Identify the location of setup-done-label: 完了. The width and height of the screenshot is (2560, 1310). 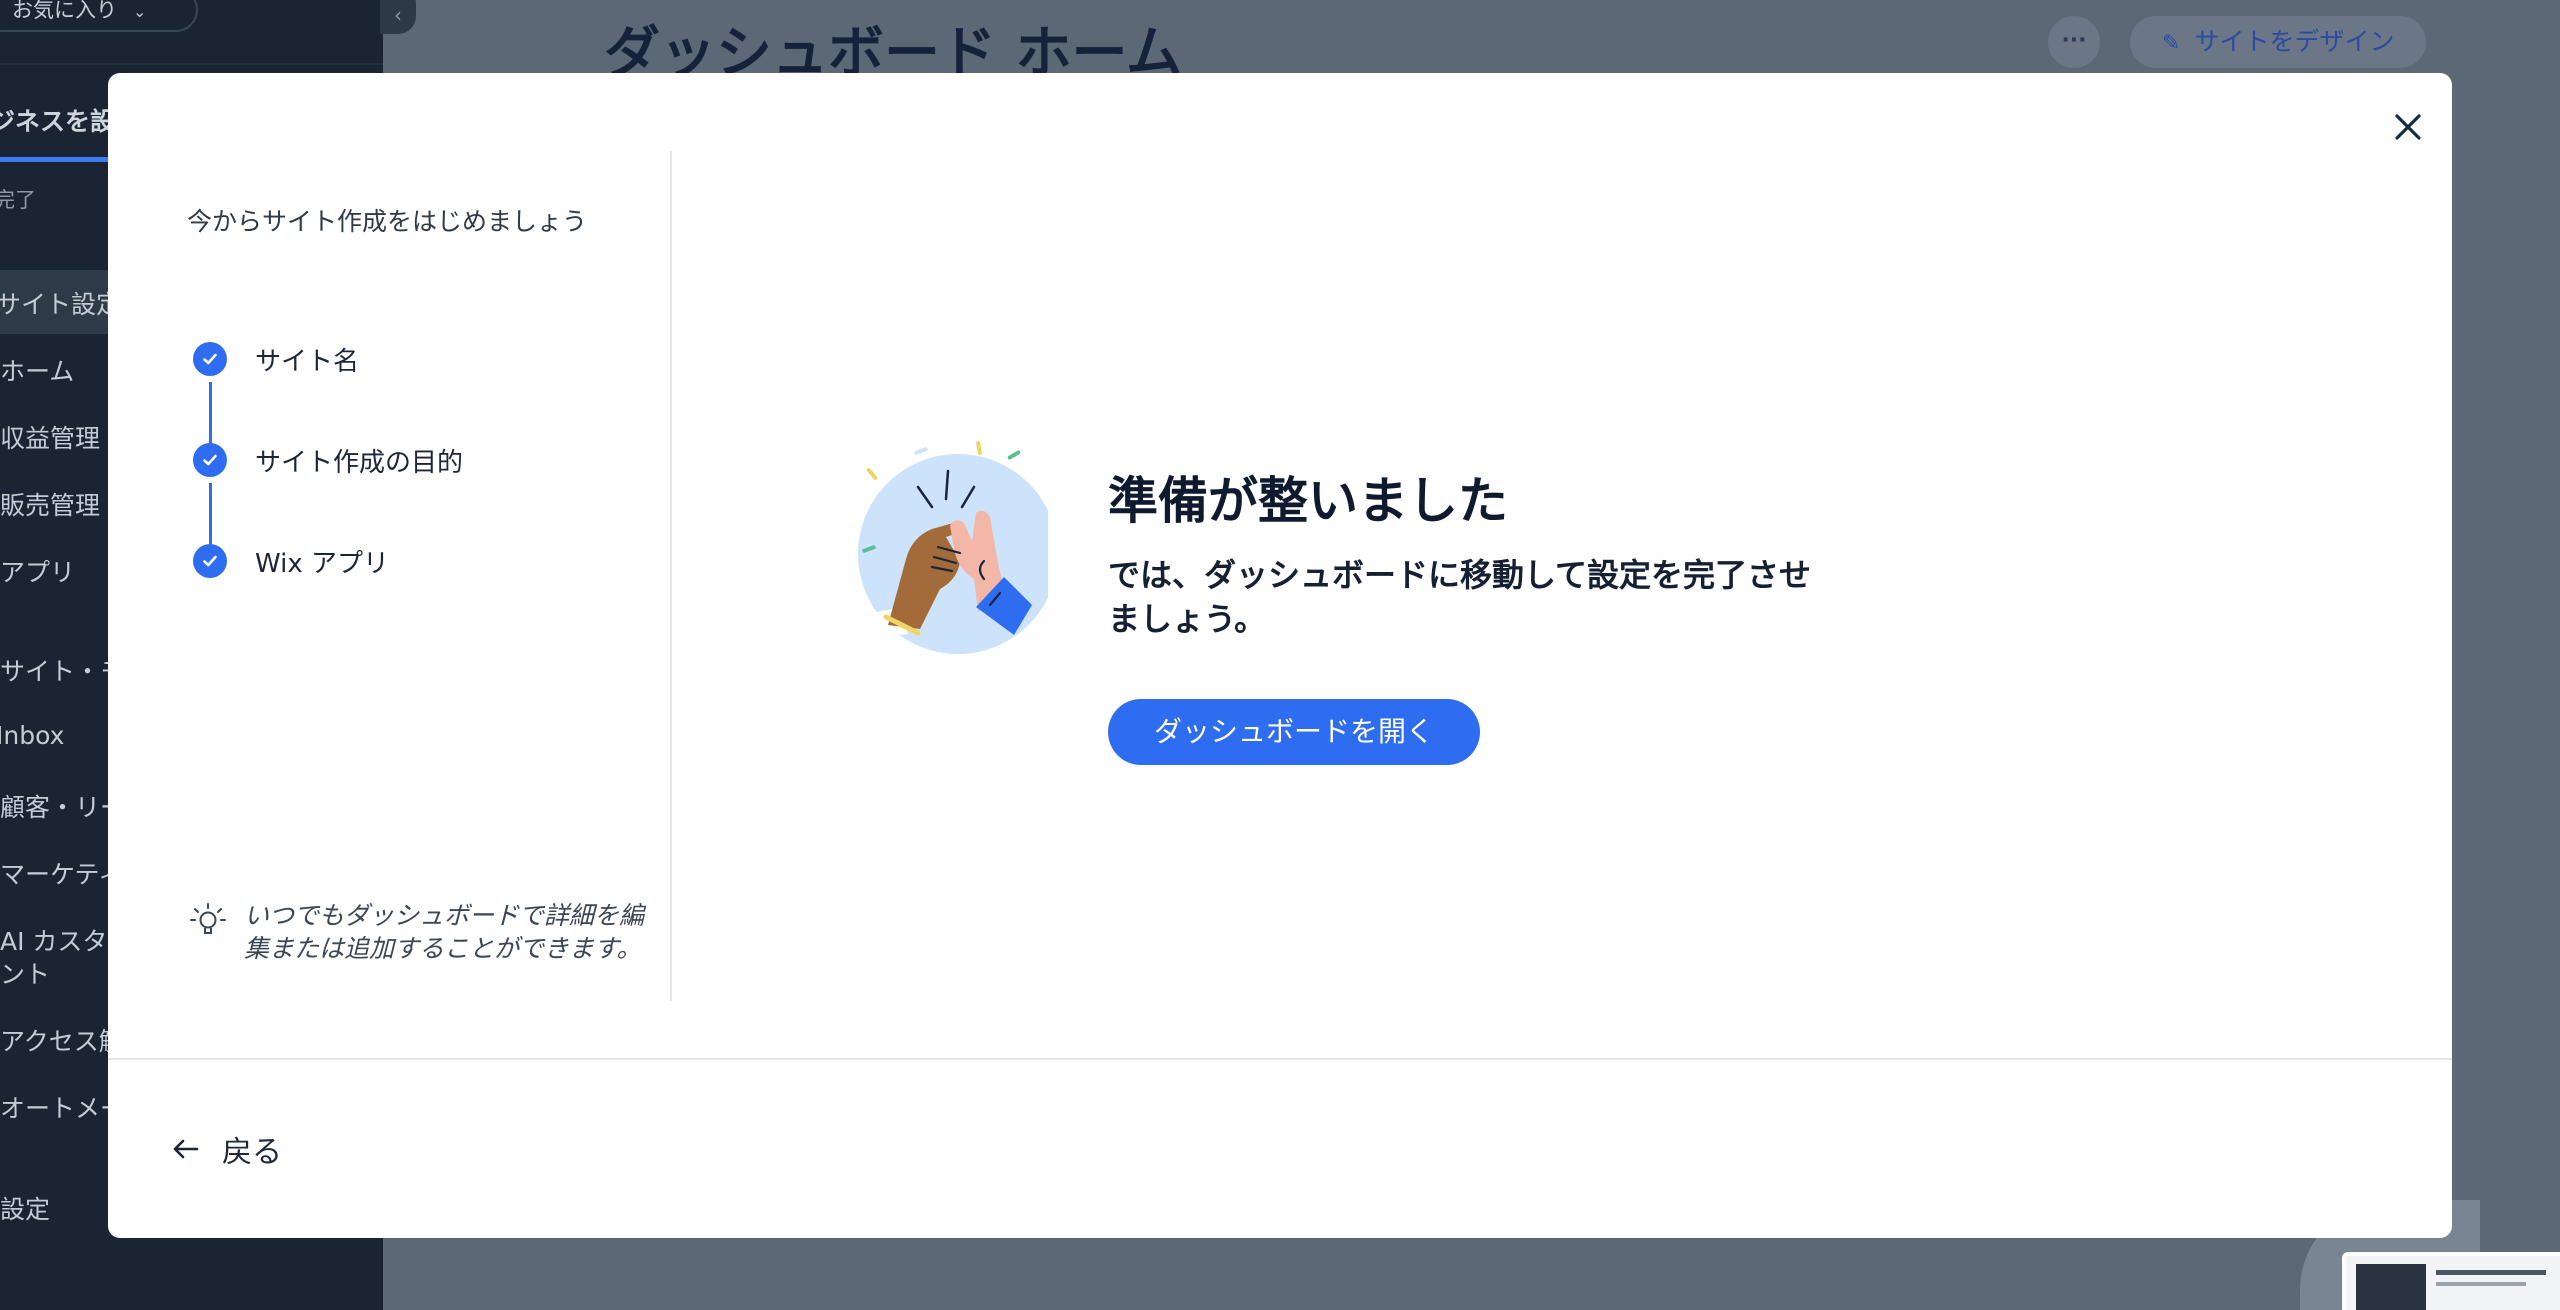
(18, 200).